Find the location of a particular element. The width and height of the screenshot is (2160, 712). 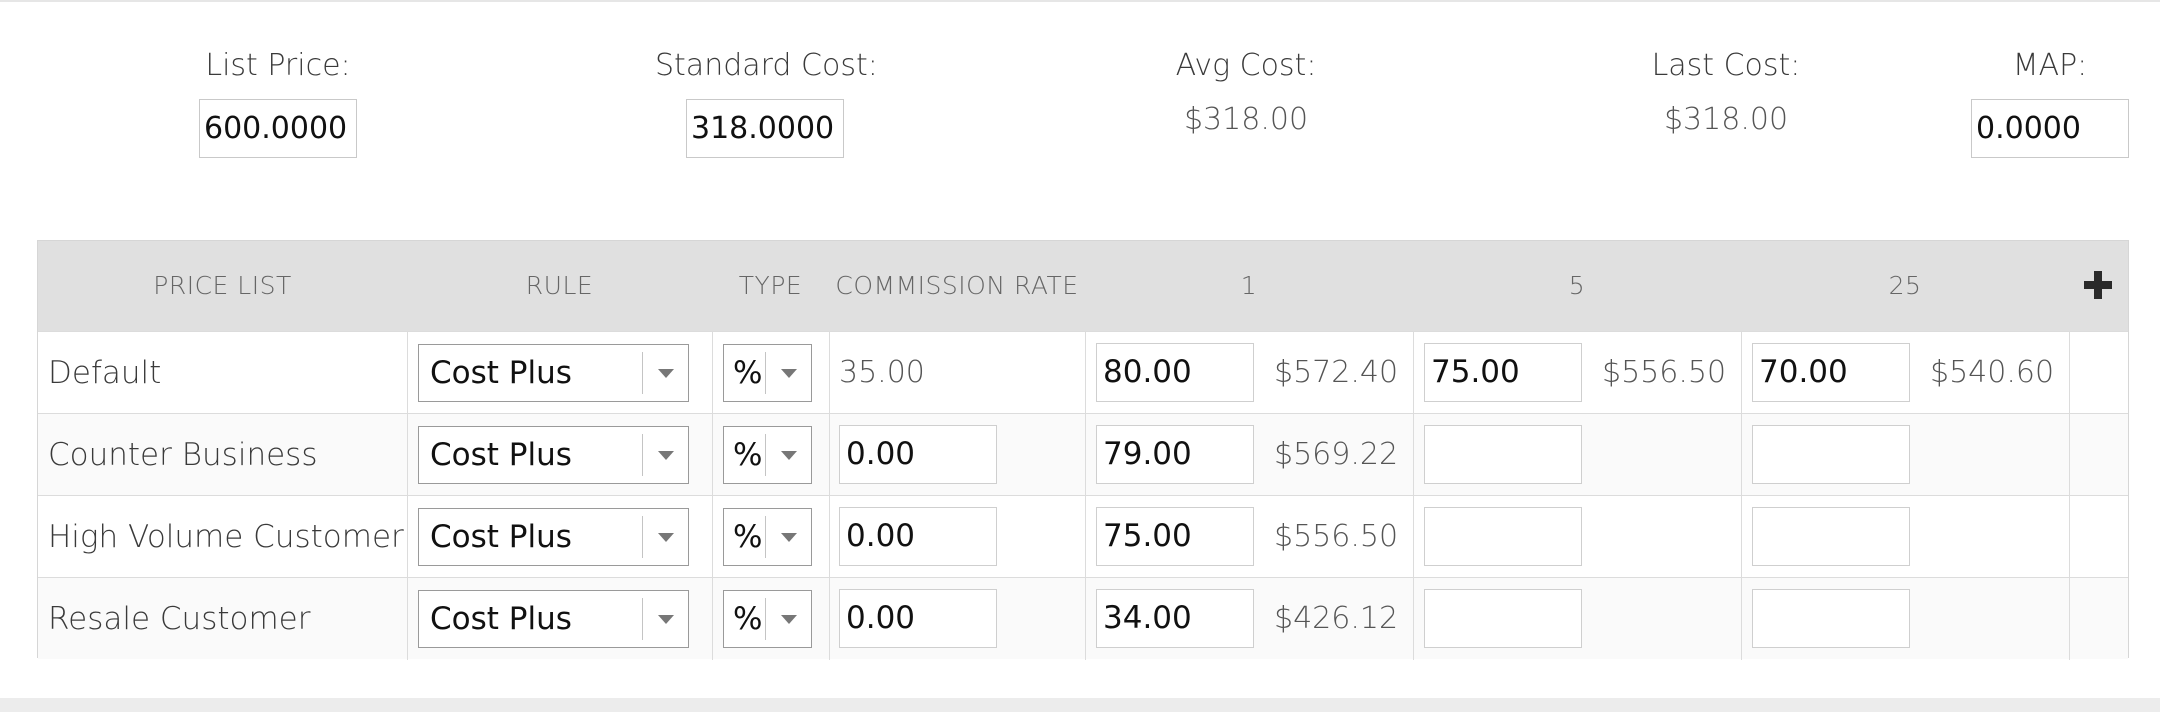

header-type: TYPE is located at coordinates (770, 285).